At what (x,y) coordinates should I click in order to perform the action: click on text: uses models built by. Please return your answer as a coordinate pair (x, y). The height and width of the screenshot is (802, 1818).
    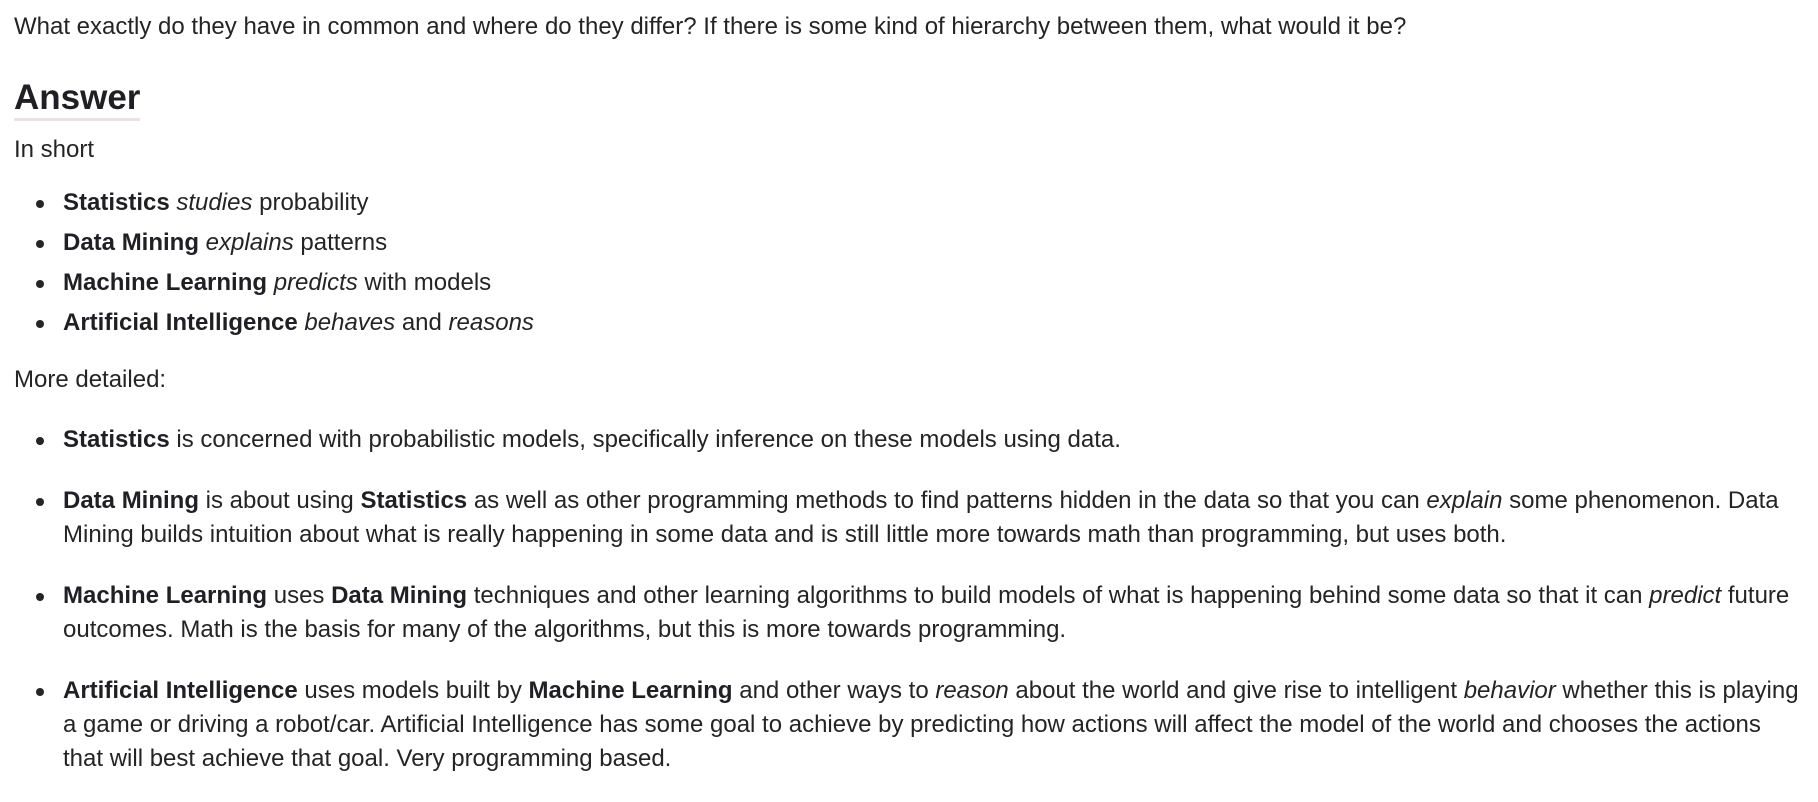
    Looking at the image, I should click on (413, 690).